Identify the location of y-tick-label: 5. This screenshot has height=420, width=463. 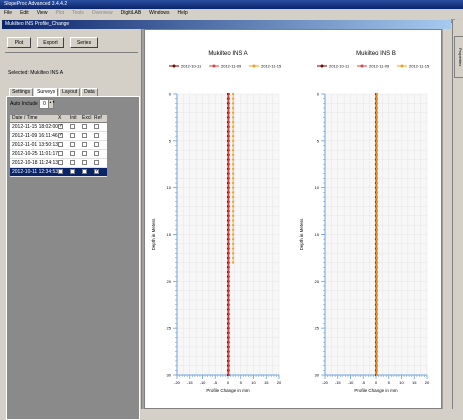
(170, 140).